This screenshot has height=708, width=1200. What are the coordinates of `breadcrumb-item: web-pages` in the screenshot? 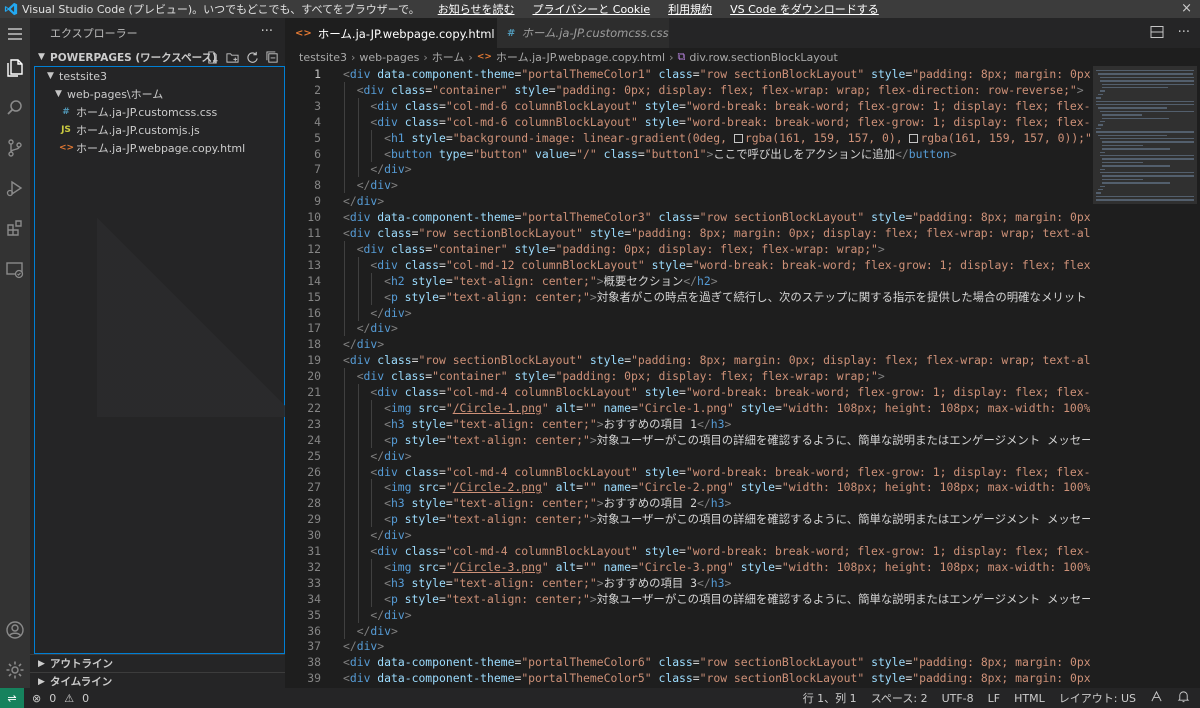 It's located at (389, 57).